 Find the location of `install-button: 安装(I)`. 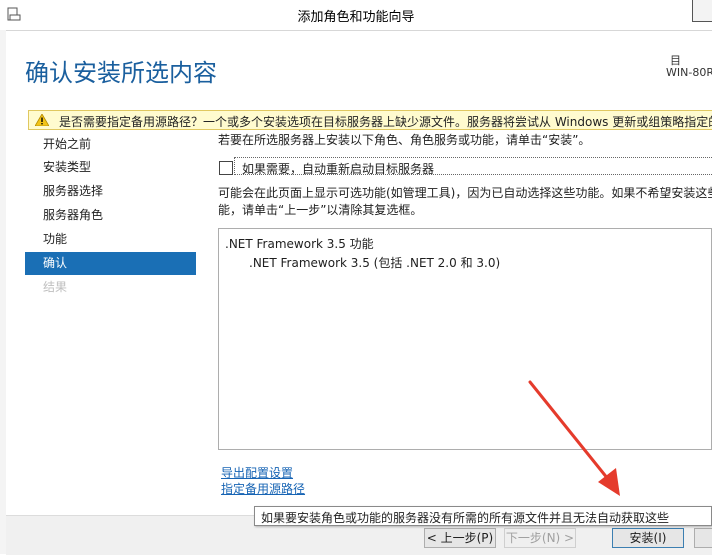

install-button: 安装(I) is located at coordinates (648, 538).